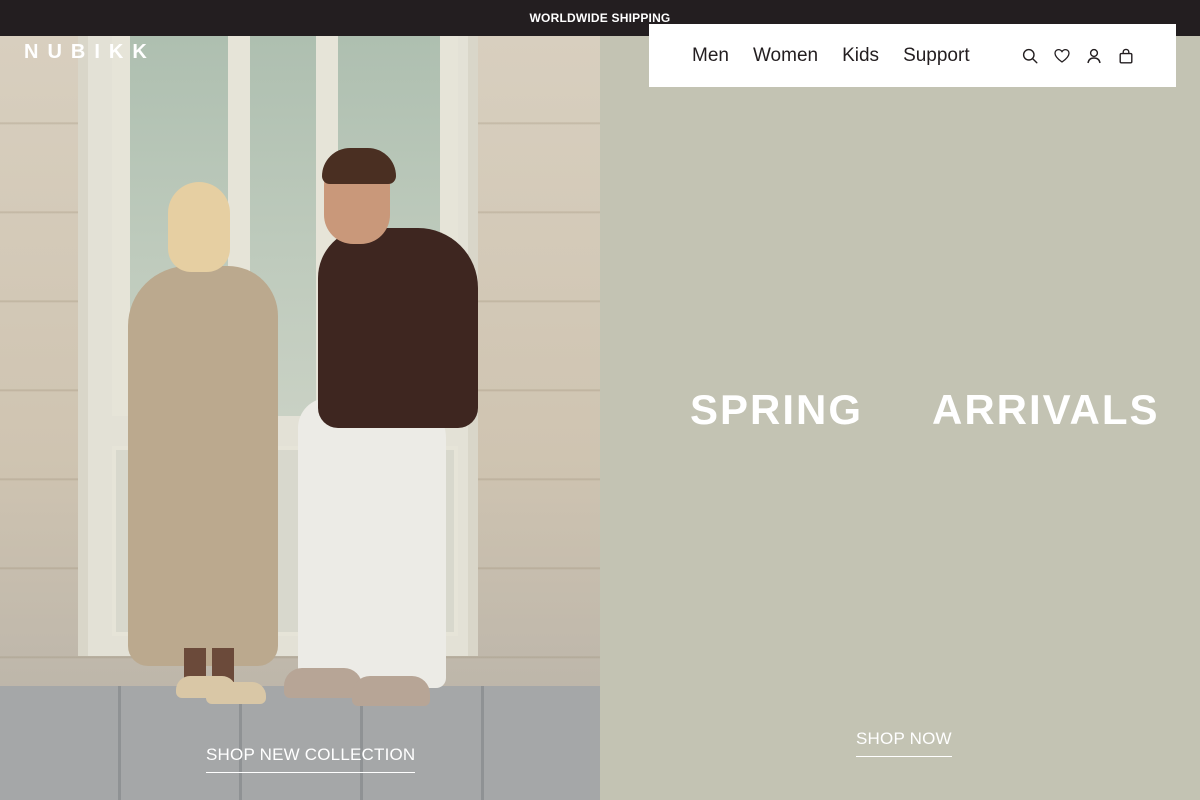 This screenshot has width=1200, height=800. I want to click on shop-new-collection-link: SHOP NEW COLLECTION, so click(311, 759).